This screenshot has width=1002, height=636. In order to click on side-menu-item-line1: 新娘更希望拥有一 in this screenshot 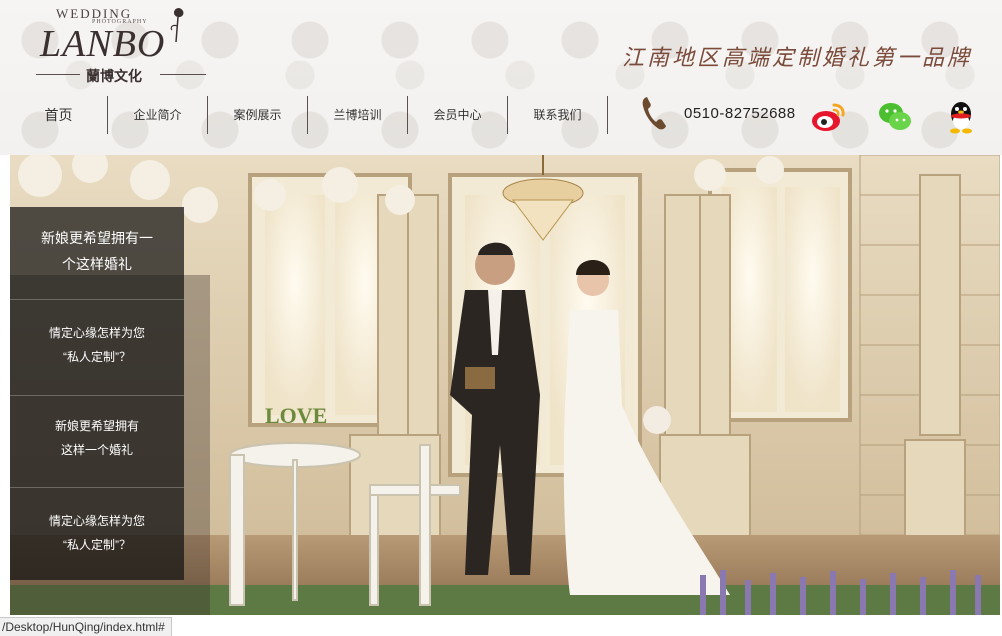, I will do `click(97, 238)`.